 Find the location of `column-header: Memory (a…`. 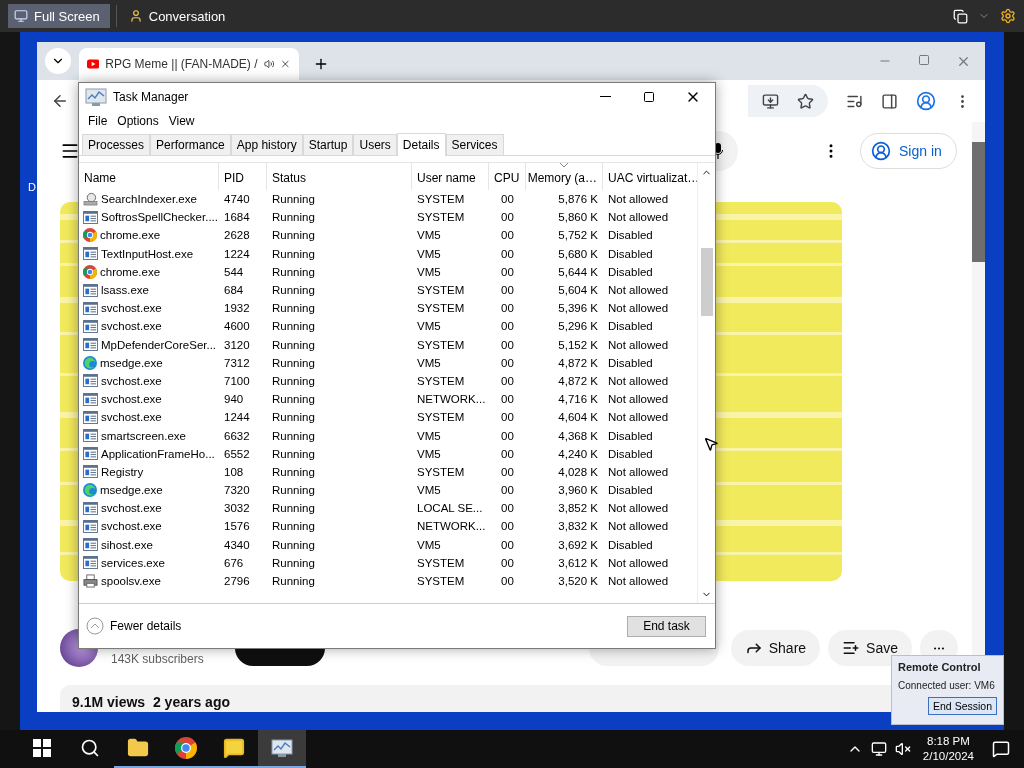

column-header: Memory (a… is located at coordinates (564, 176).